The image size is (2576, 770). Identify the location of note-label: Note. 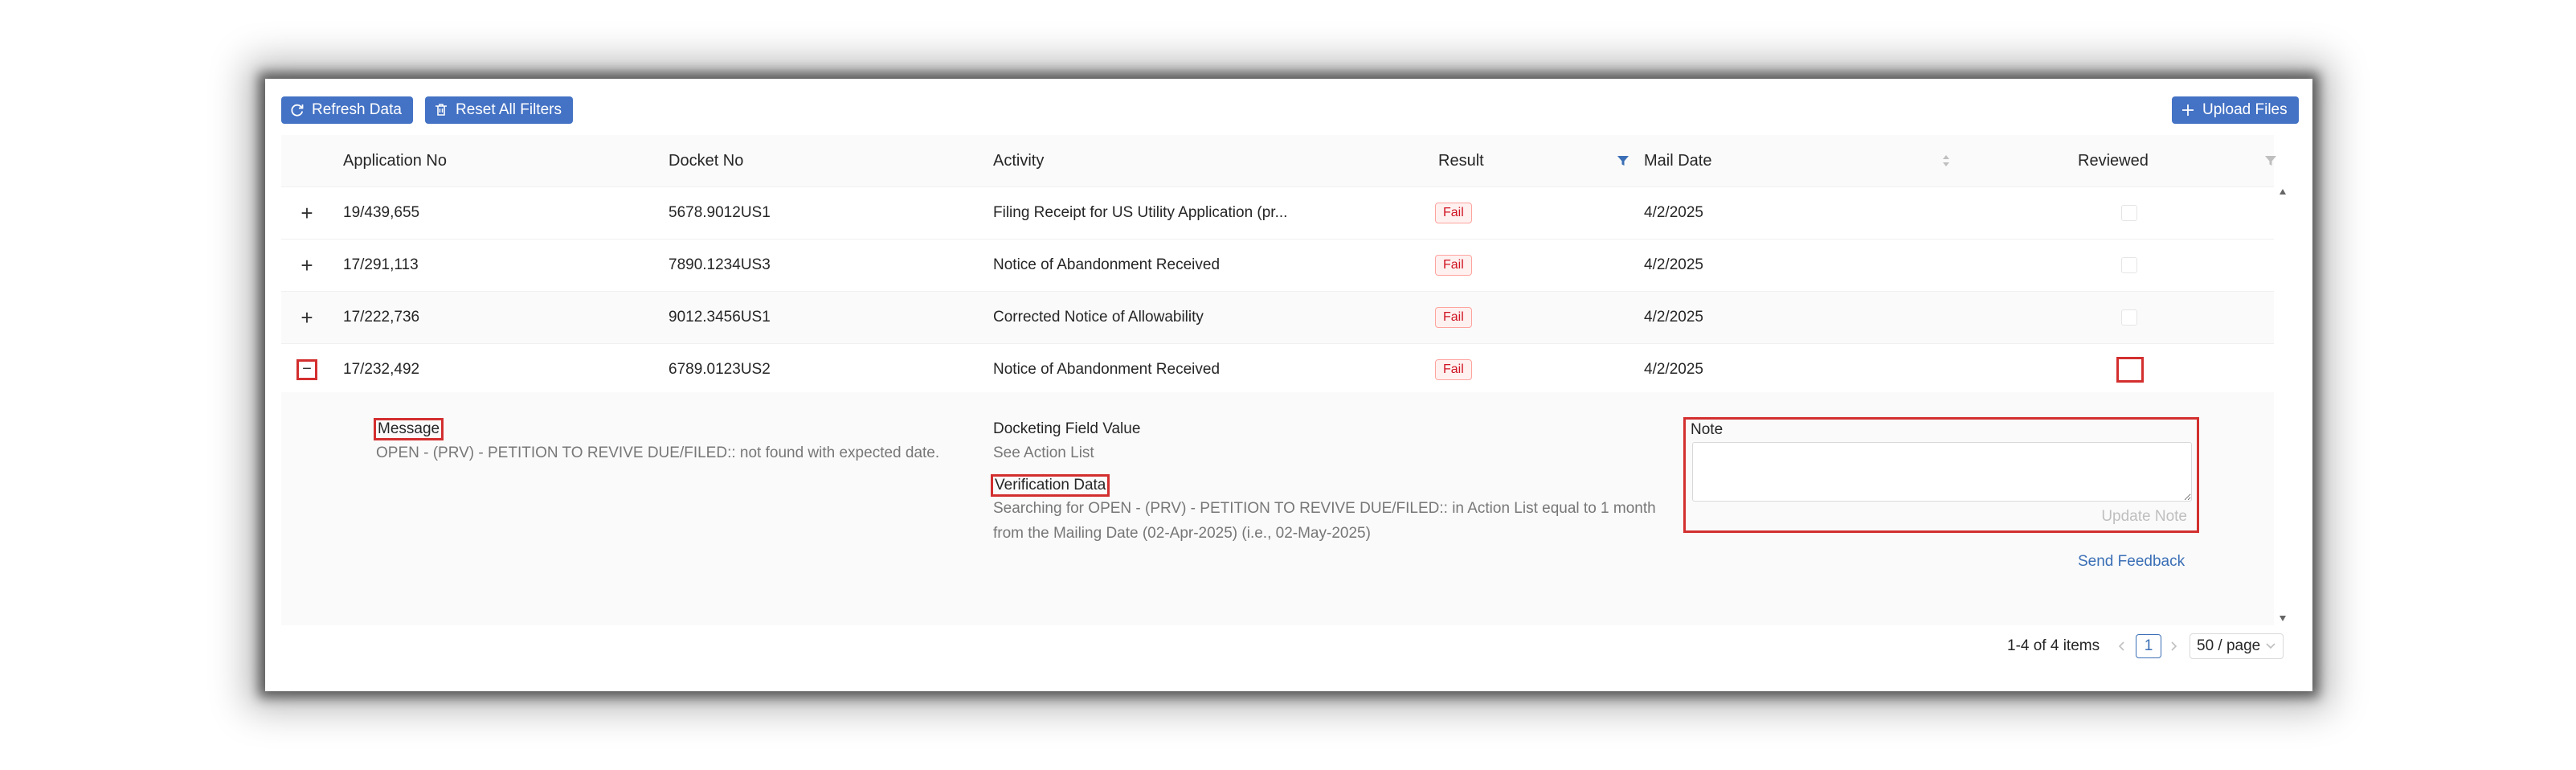
(1707, 430).